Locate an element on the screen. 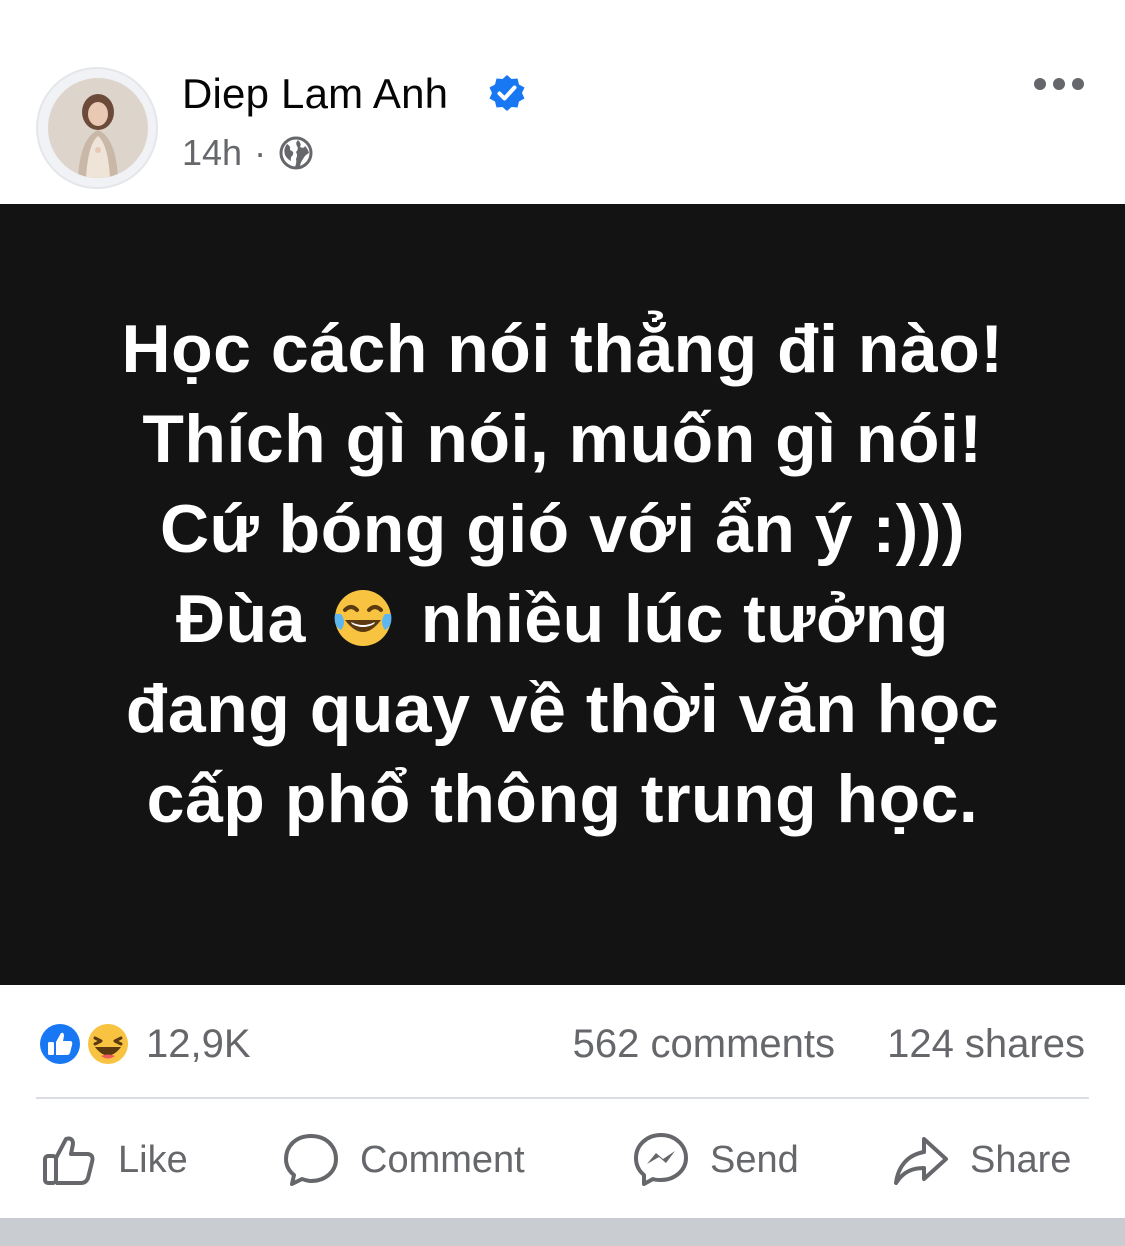  send-button: Send is located at coordinates (715, 1160).